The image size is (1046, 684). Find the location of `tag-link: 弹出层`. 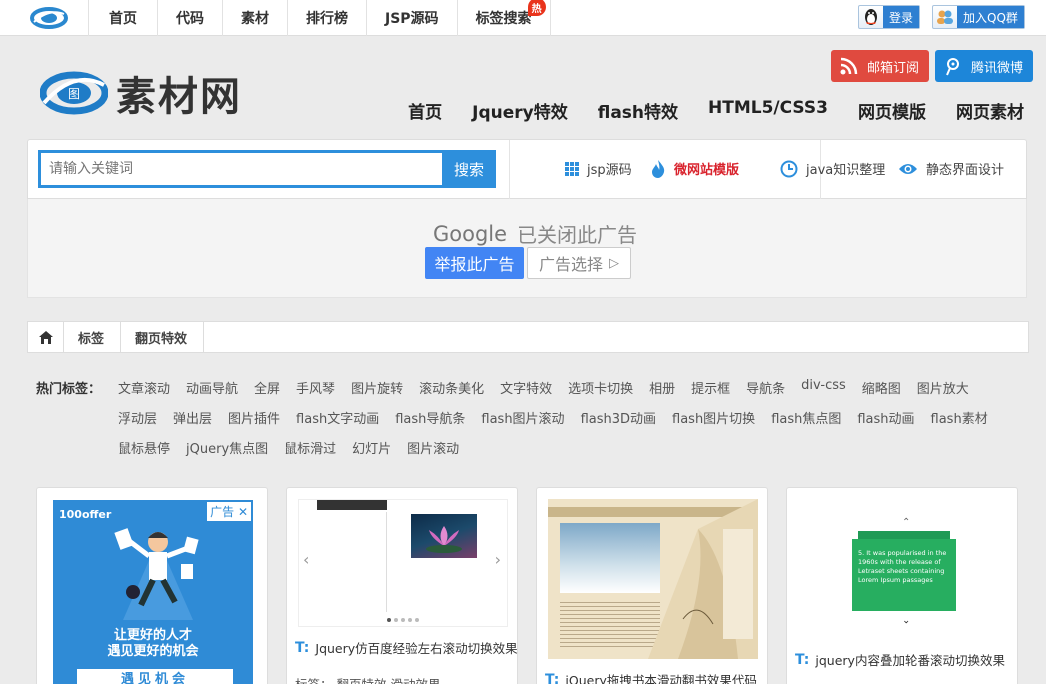

tag-link: 弹出层 is located at coordinates (192, 417).